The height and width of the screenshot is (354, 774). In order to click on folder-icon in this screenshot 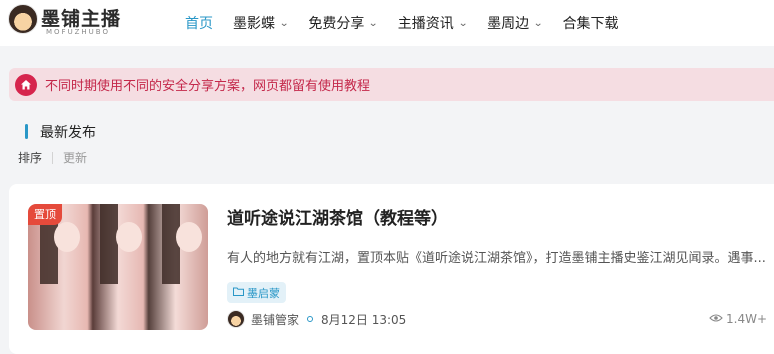, I will do `click(238, 292)`.